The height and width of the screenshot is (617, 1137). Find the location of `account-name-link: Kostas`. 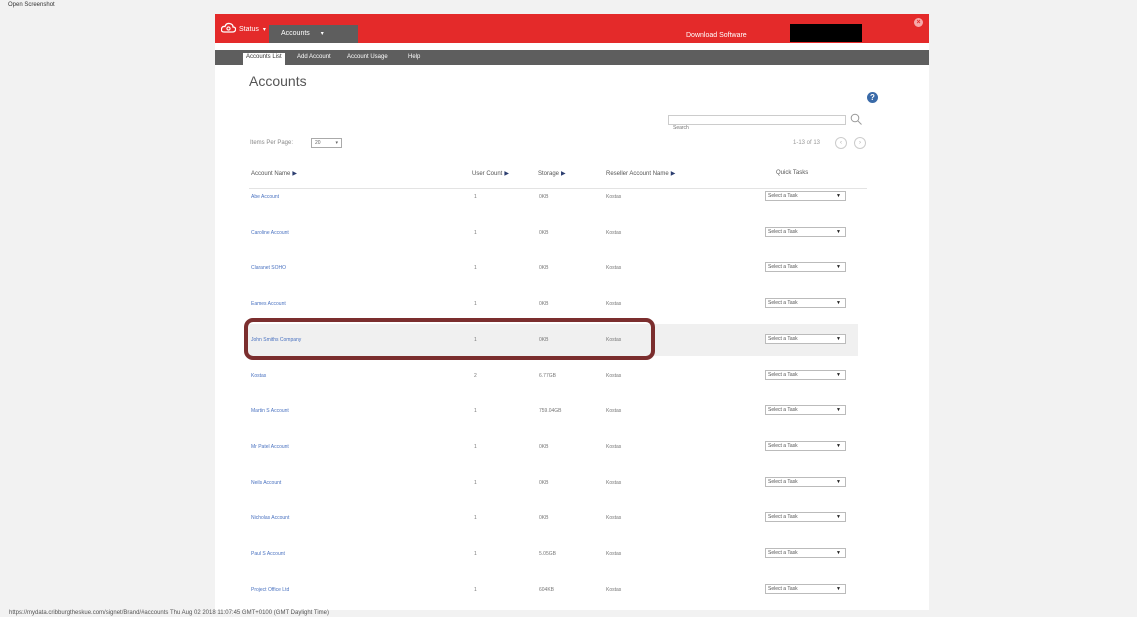

account-name-link: Kostas is located at coordinates (258, 376).